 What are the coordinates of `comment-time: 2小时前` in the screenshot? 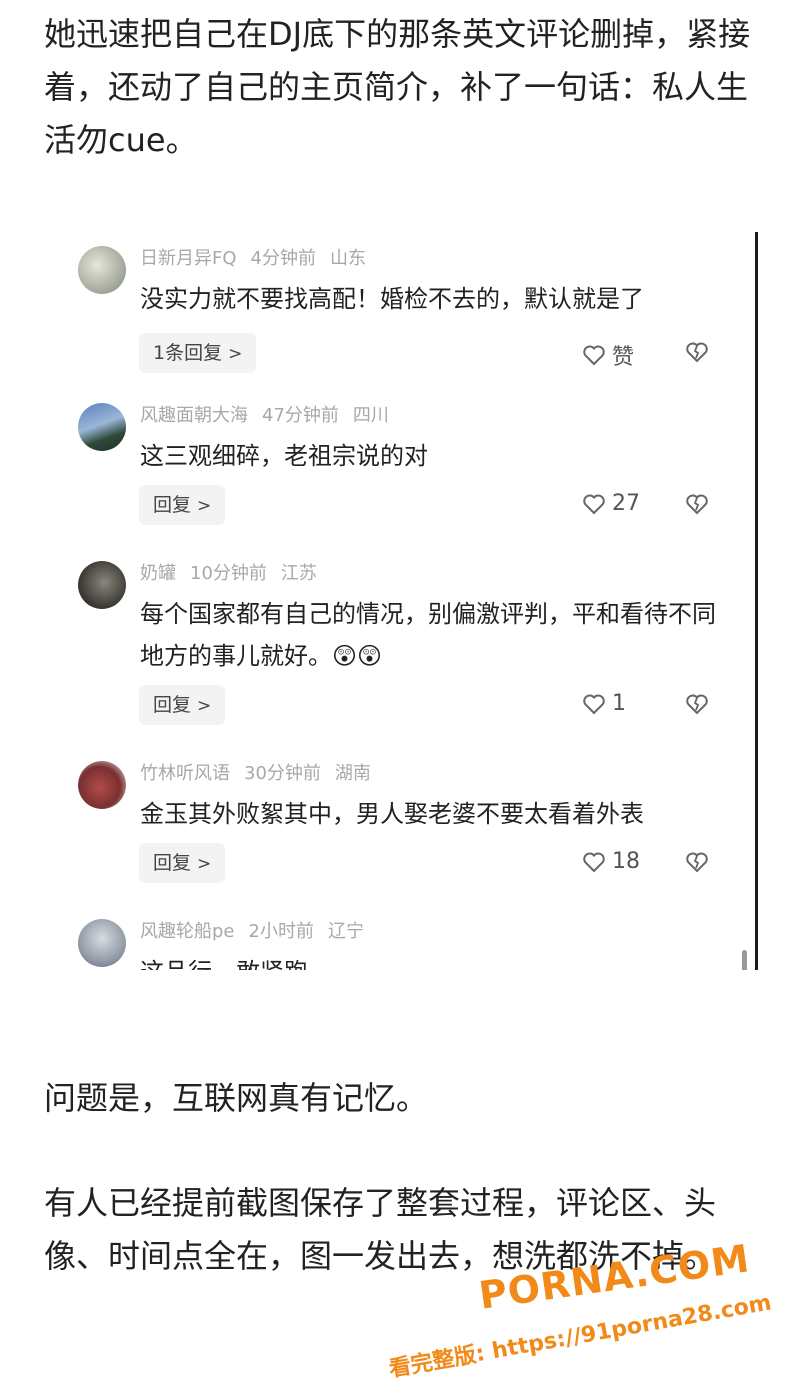 It's located at (281, 931).